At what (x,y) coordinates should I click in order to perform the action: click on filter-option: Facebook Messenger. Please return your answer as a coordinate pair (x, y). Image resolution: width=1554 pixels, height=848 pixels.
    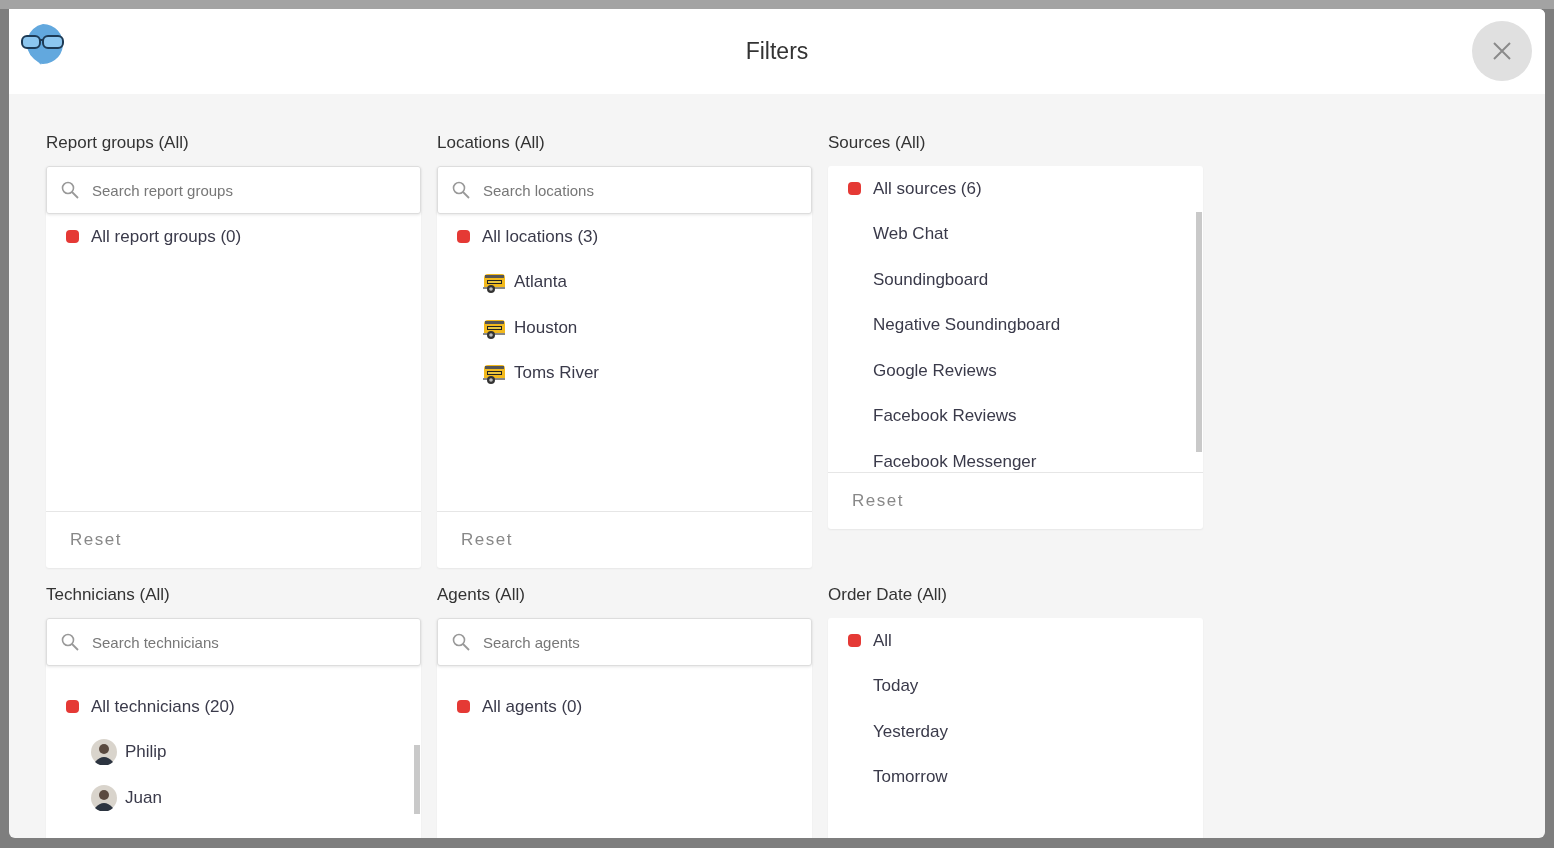
    Looking at the image, I should click on (1015, 455).